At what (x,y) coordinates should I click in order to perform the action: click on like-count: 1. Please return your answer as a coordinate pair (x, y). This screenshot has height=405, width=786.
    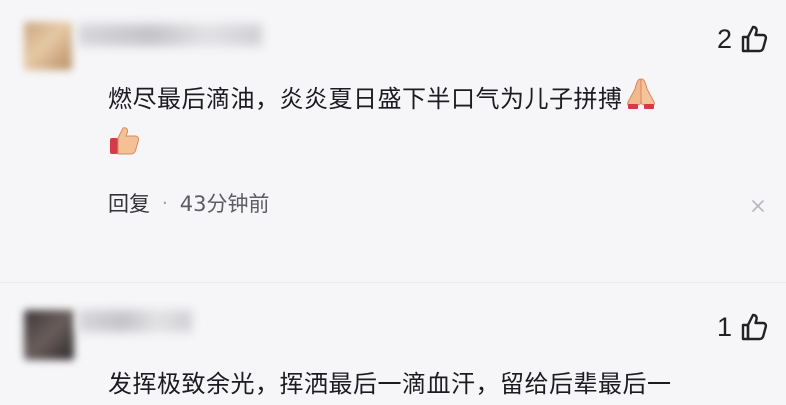
    Looking at the image, I should click on (724, 327).